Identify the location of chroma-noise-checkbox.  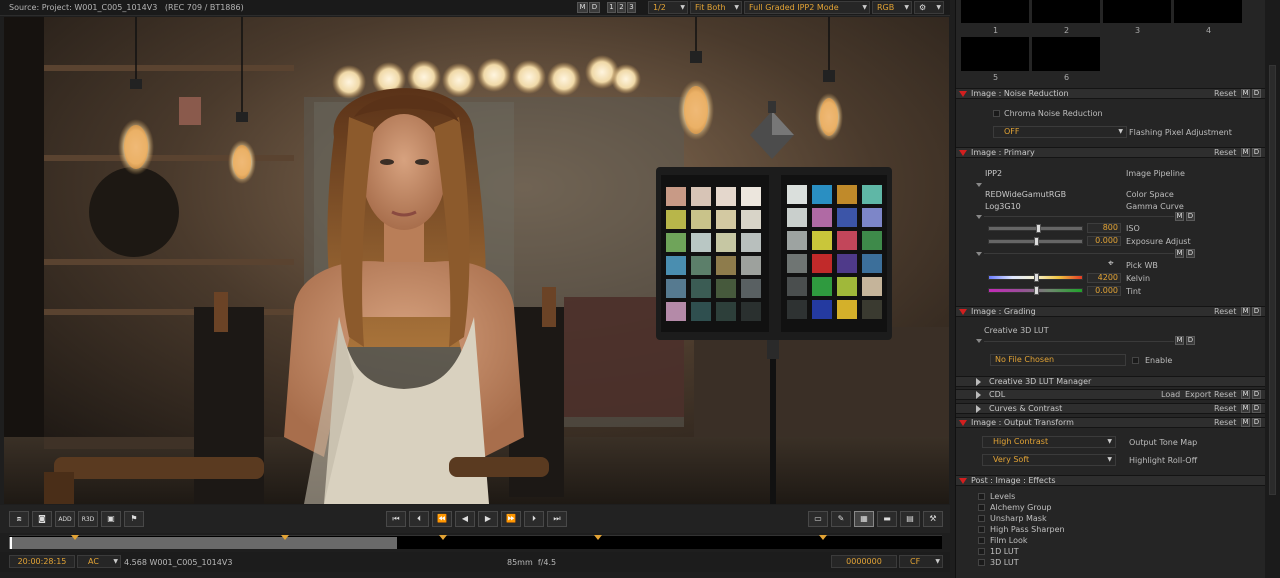
(996, 113).